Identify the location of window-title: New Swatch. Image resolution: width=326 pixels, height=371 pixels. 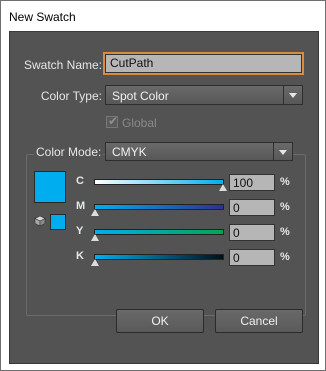
(42, 17).